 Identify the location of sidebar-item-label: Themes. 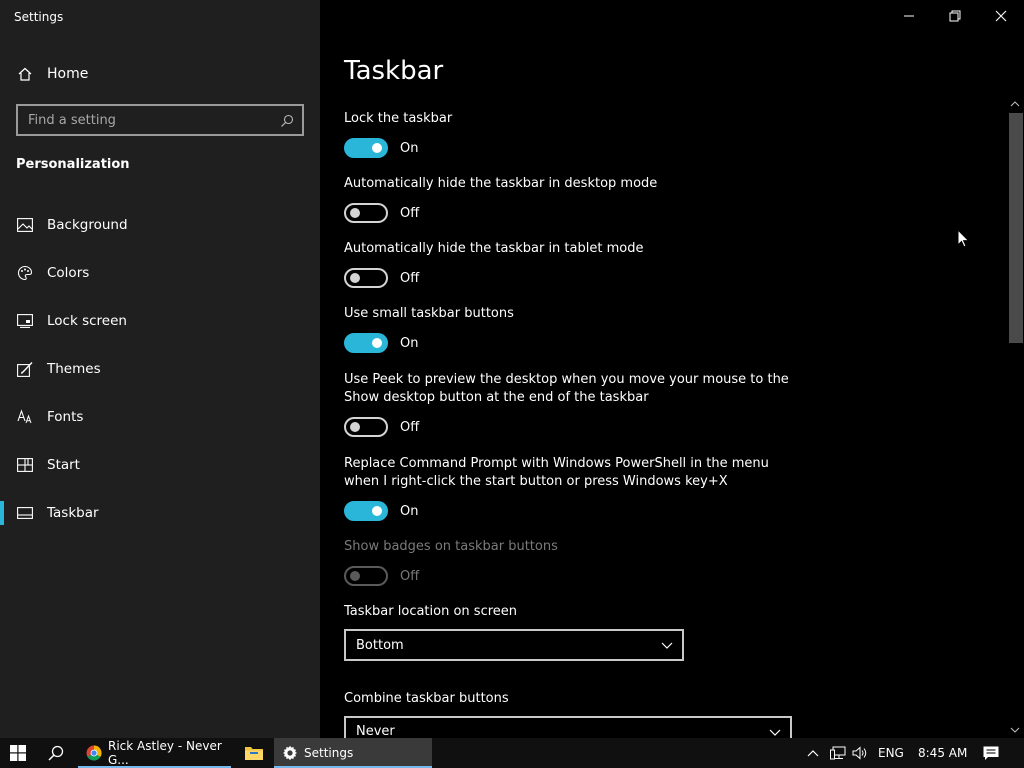
(74, 369).